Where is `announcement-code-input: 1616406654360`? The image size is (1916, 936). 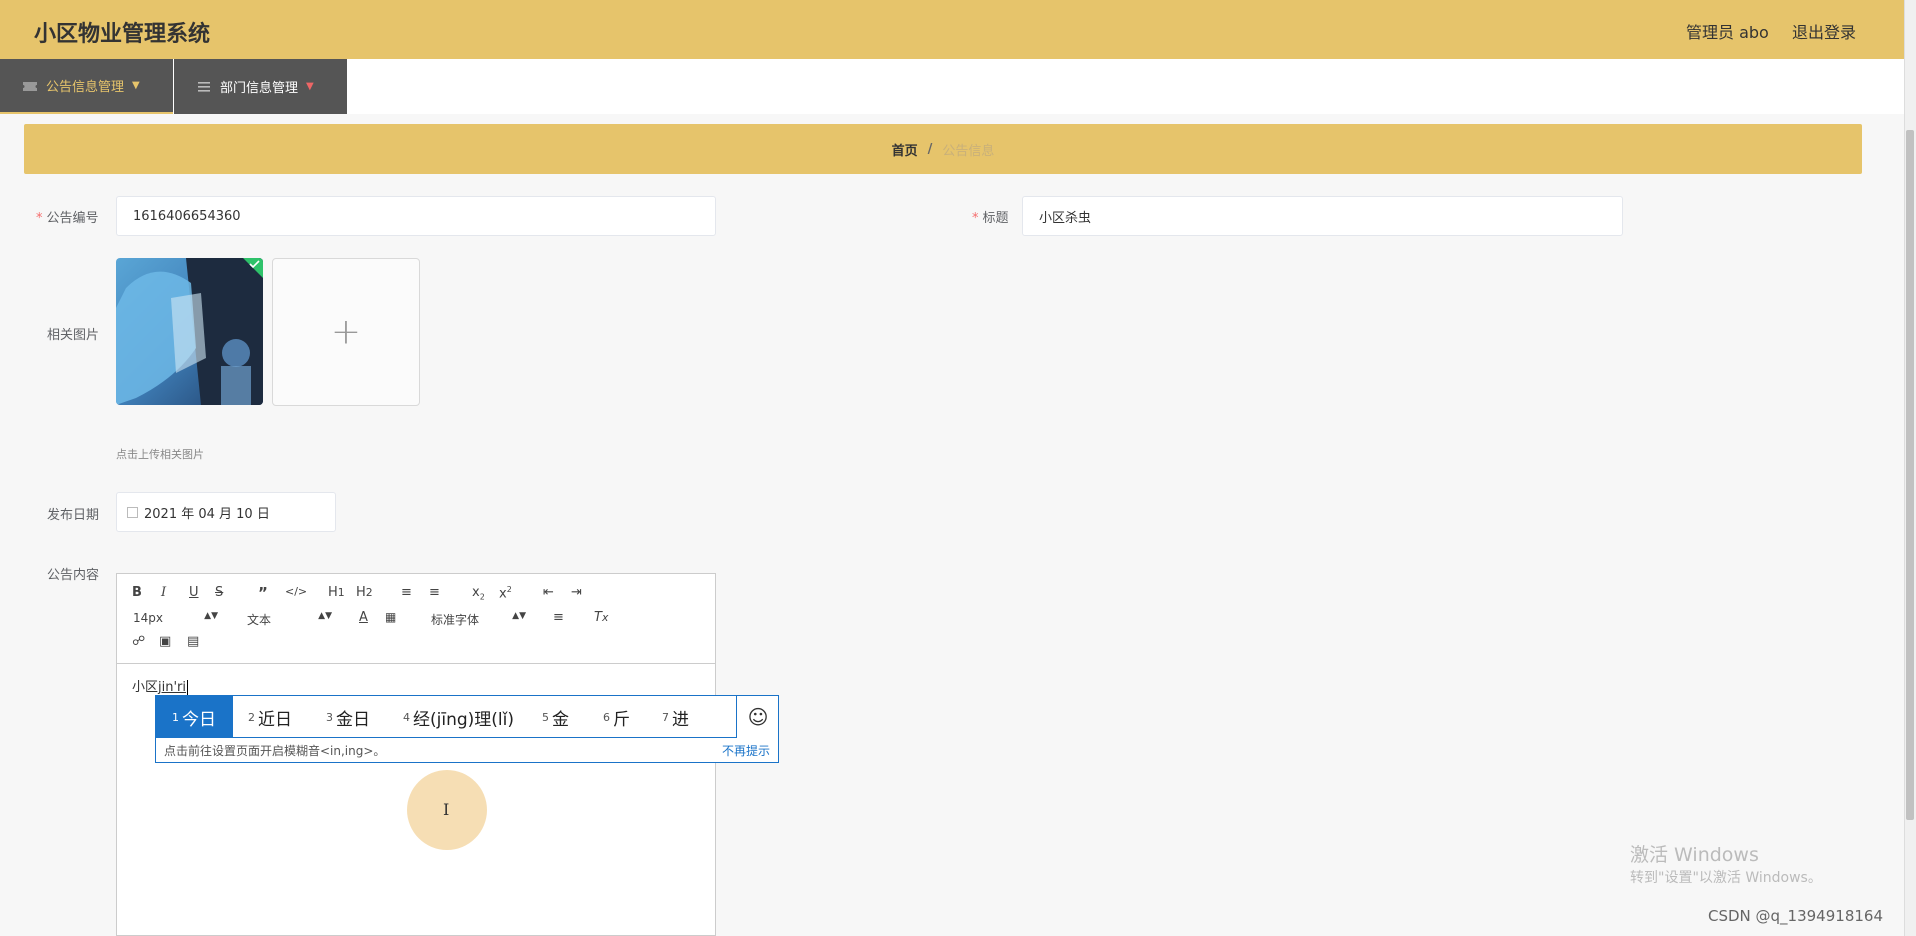
announcement-code-input: 1616406654360 is located at coordinates (416, 216).